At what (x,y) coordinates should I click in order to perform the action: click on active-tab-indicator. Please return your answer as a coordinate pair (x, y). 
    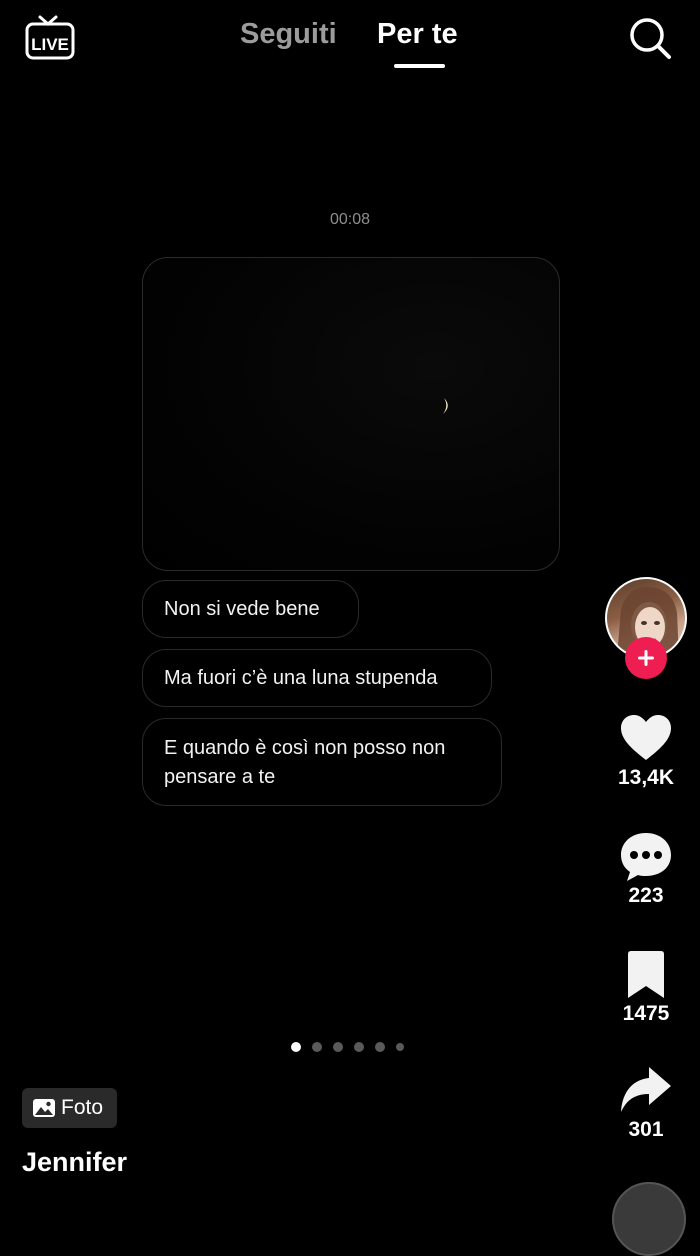
    Looking at the image, I should click on (419, 66).